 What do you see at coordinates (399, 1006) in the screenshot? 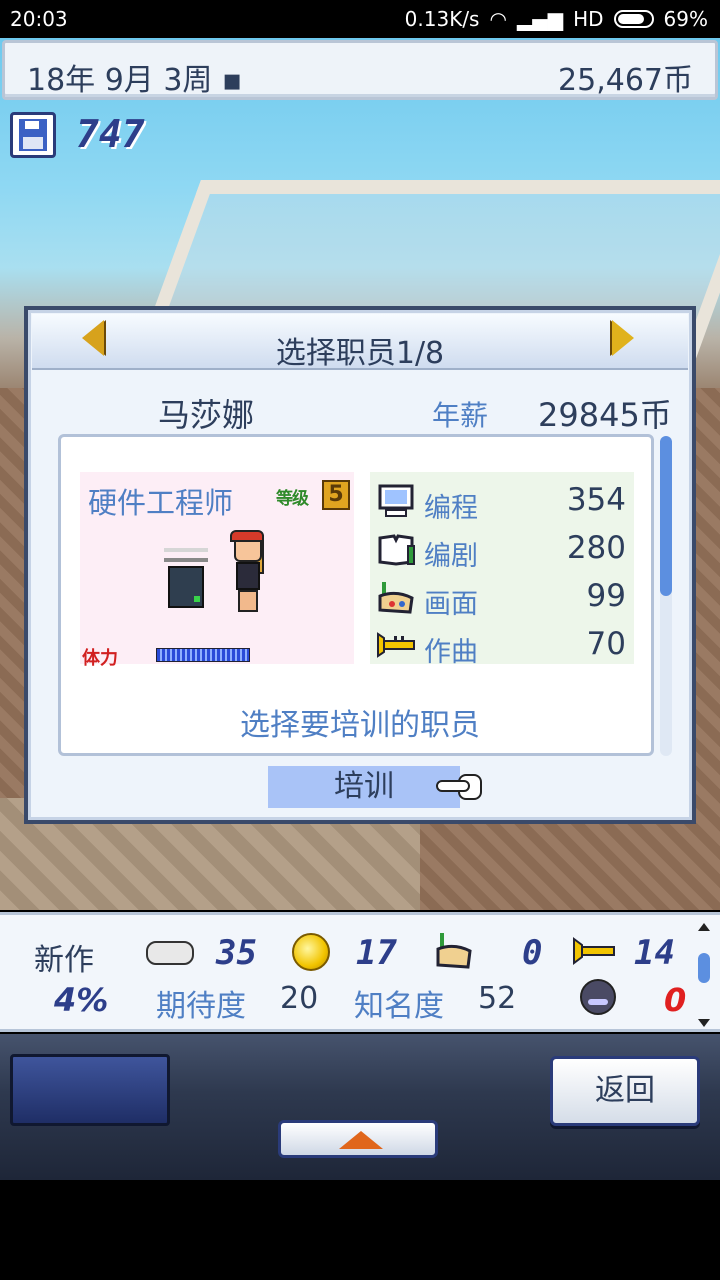
I see `fame-label: 知名度` at bounding box center [399, 1006].